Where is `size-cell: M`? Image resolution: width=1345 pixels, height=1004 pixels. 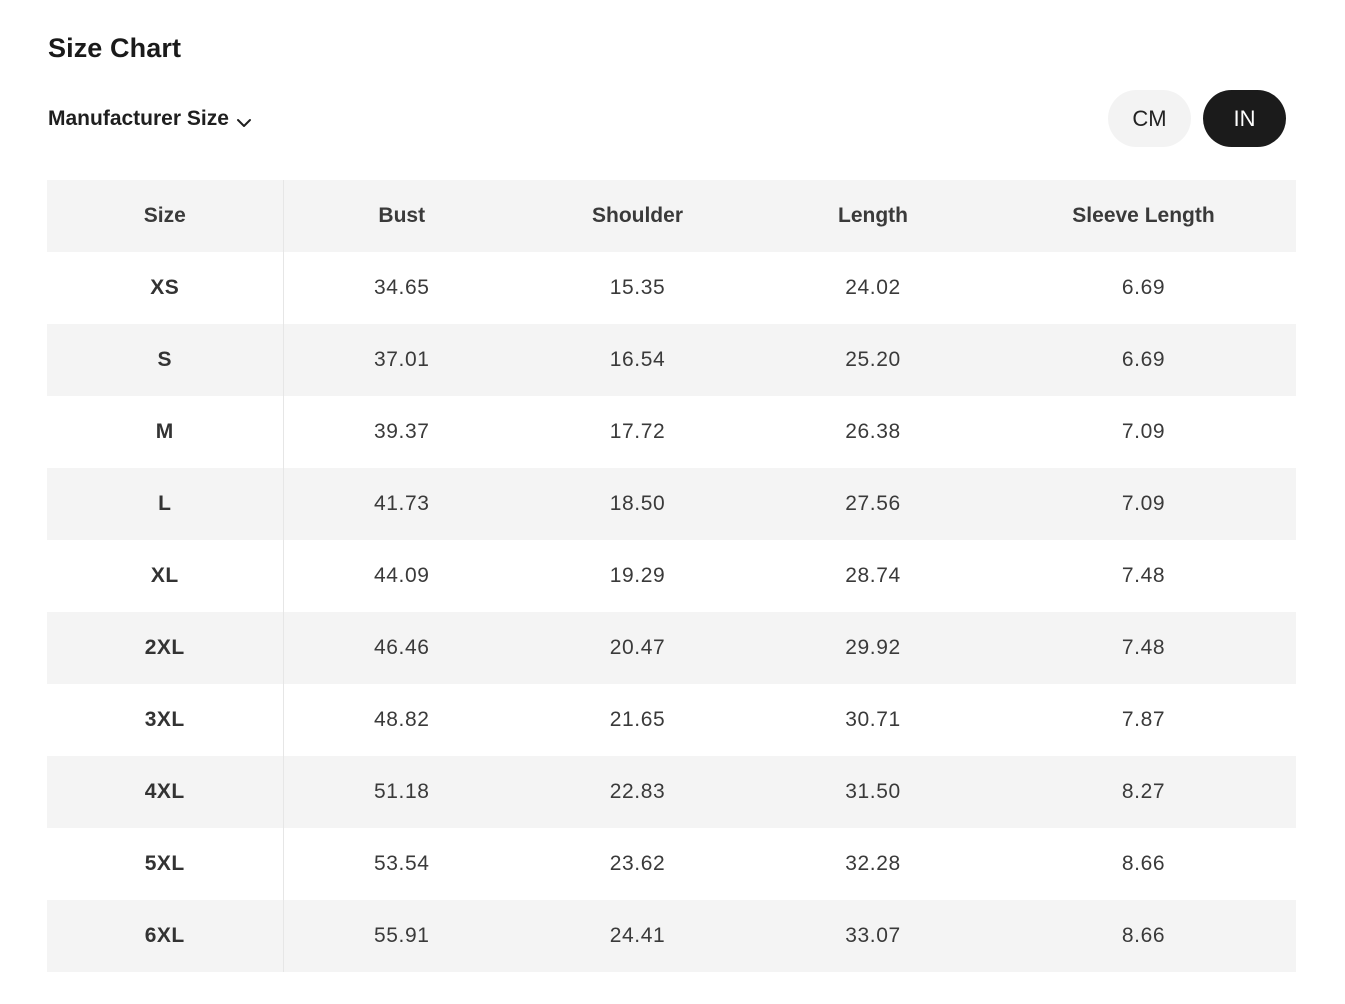
size-cell: M is located at coordinates (165, 432).